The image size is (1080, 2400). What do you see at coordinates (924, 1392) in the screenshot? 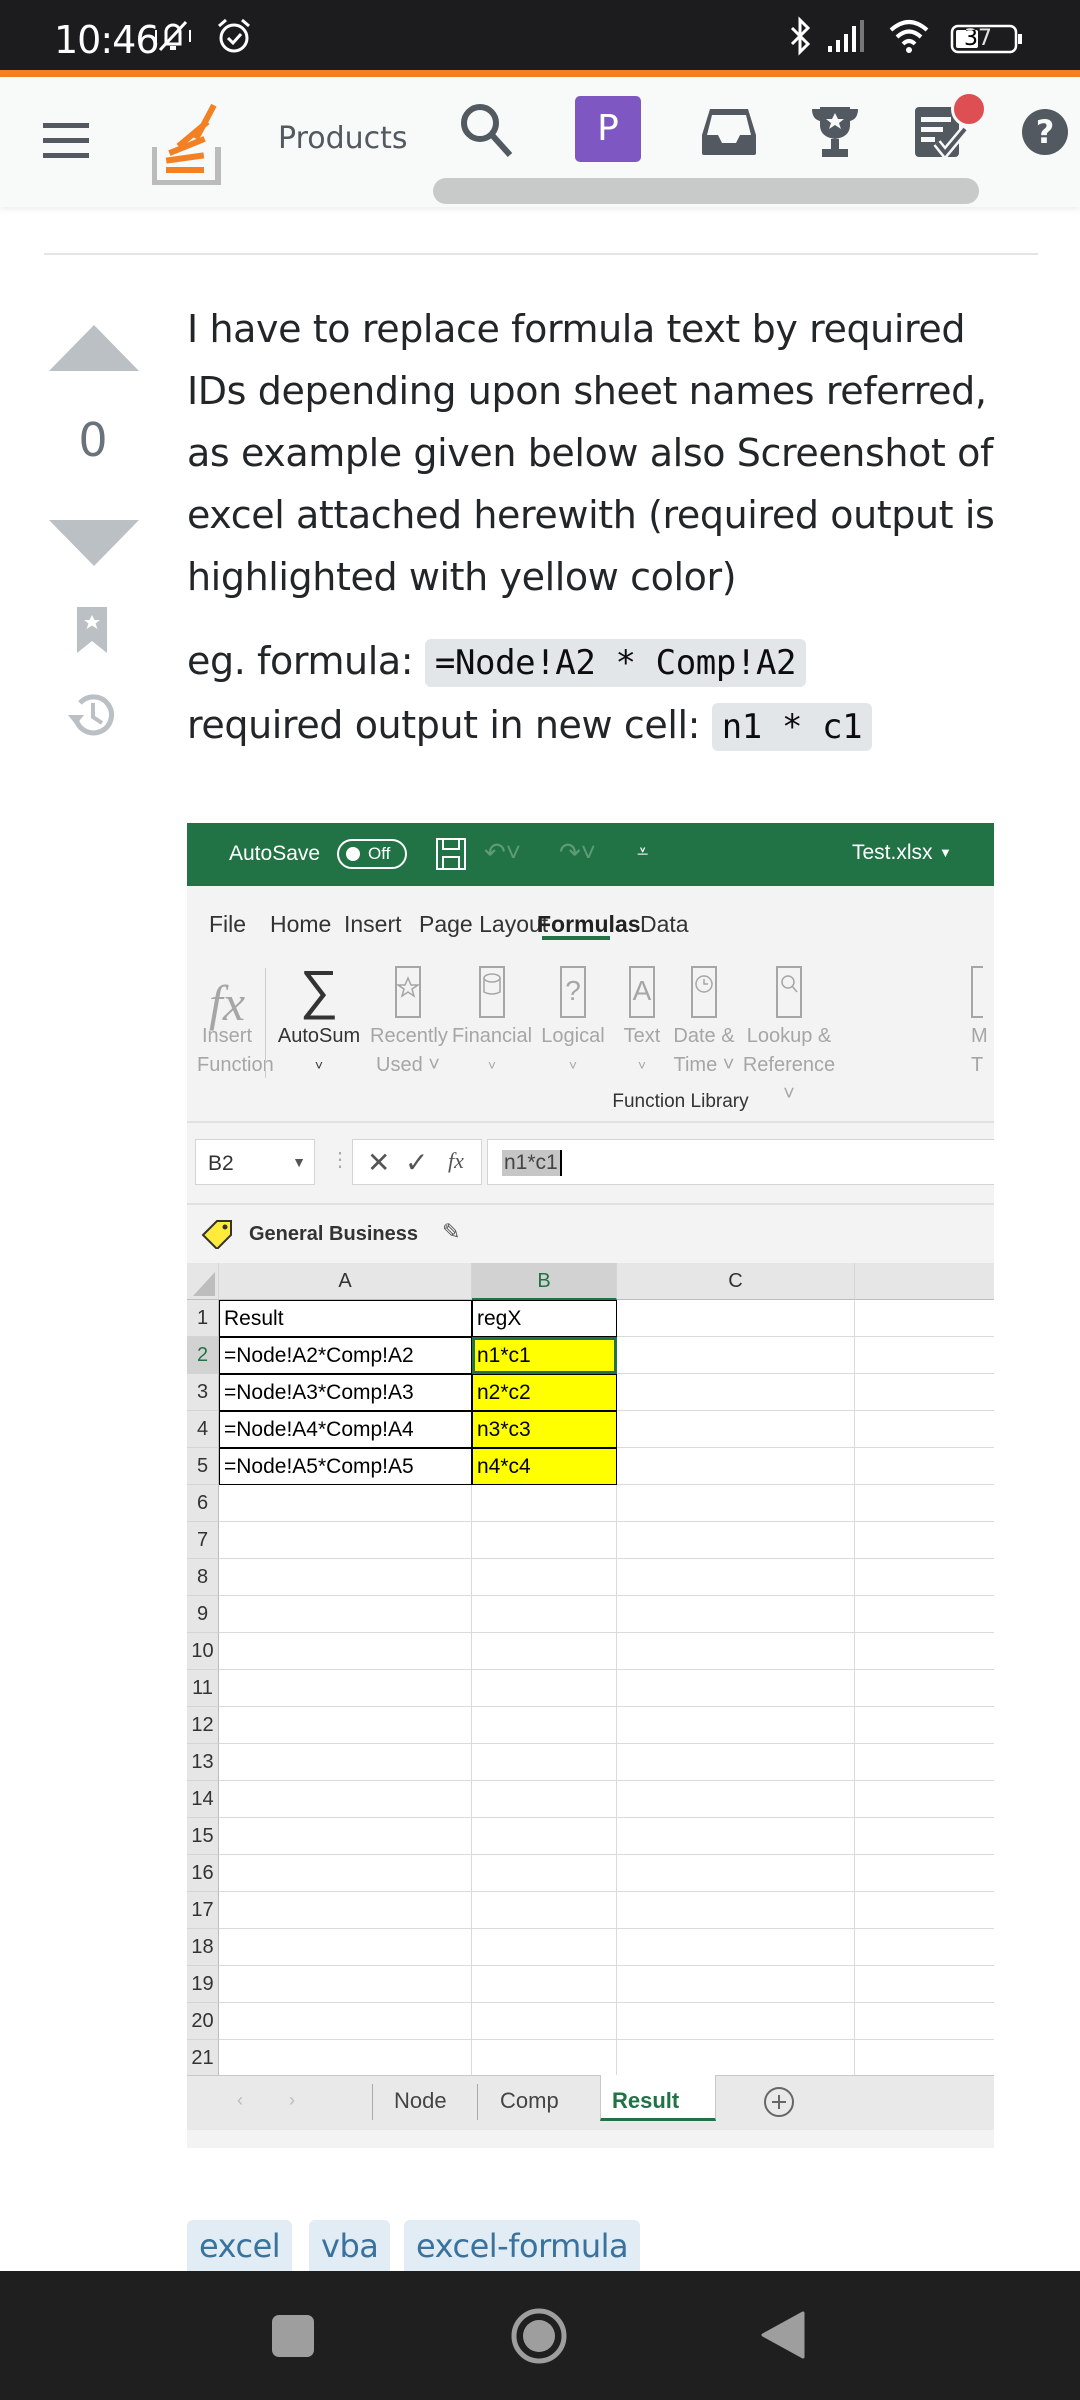
I see `cell-d3` at bounding box center [924, 1392].